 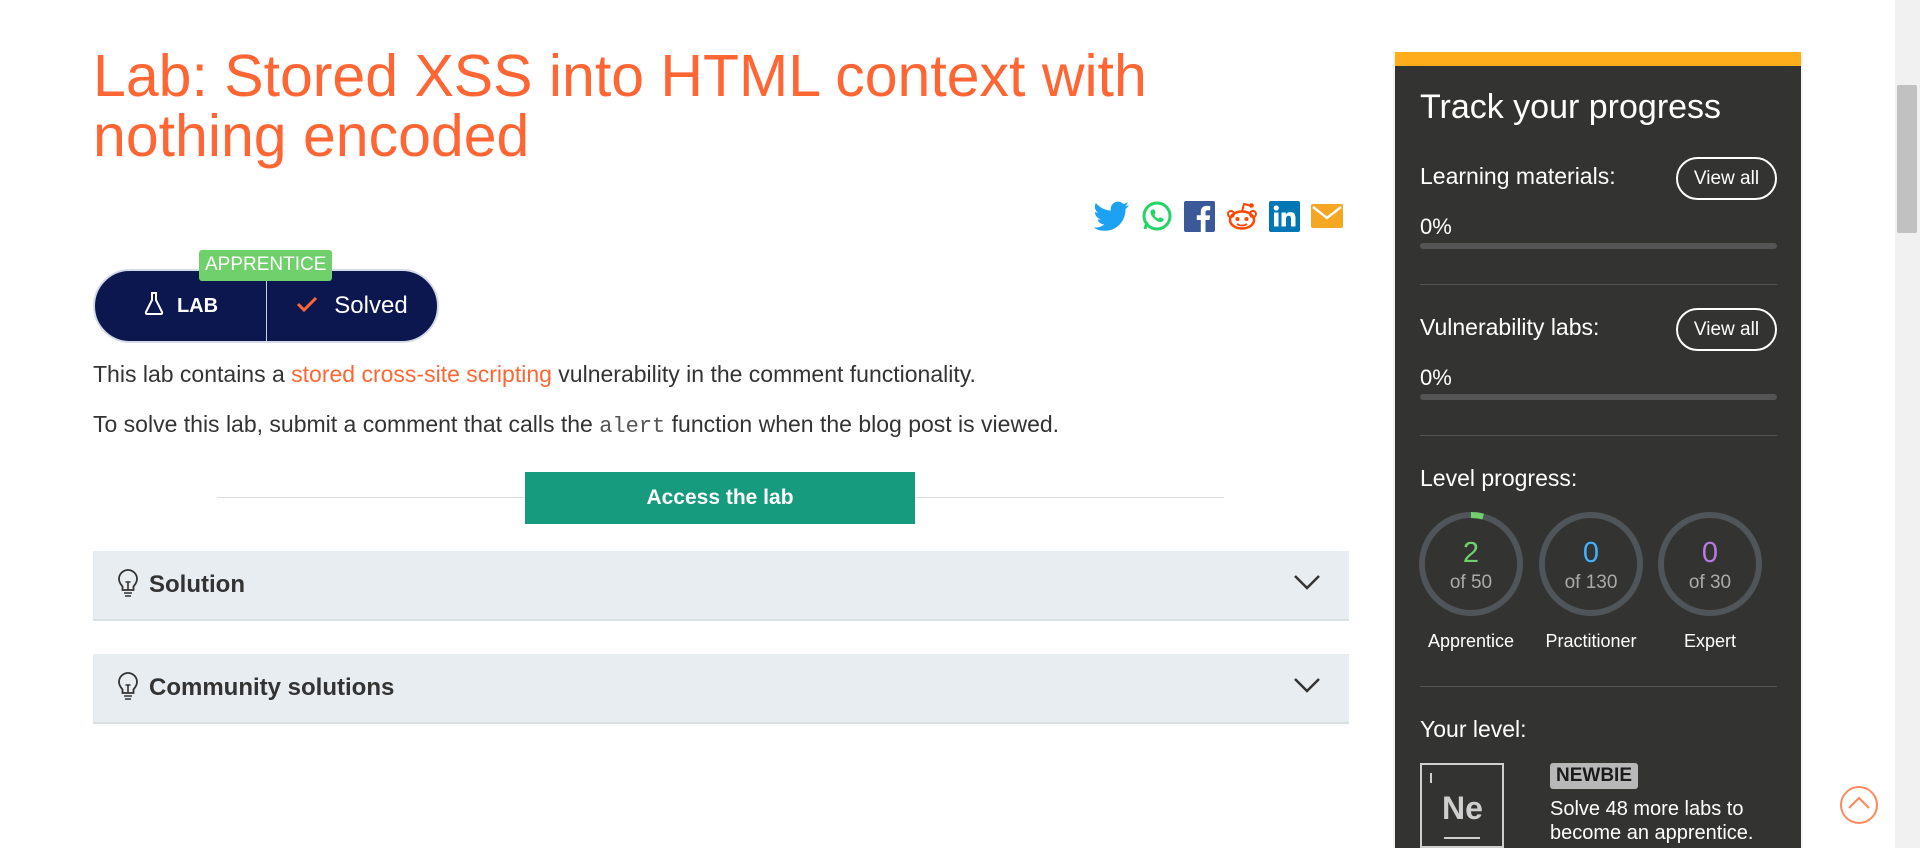 What do you see at coordinates (1510, 327) in the screenshot?
I see `vulnerability-labs-label: Vulnerability labs:` at bounding box center [1510, 327].